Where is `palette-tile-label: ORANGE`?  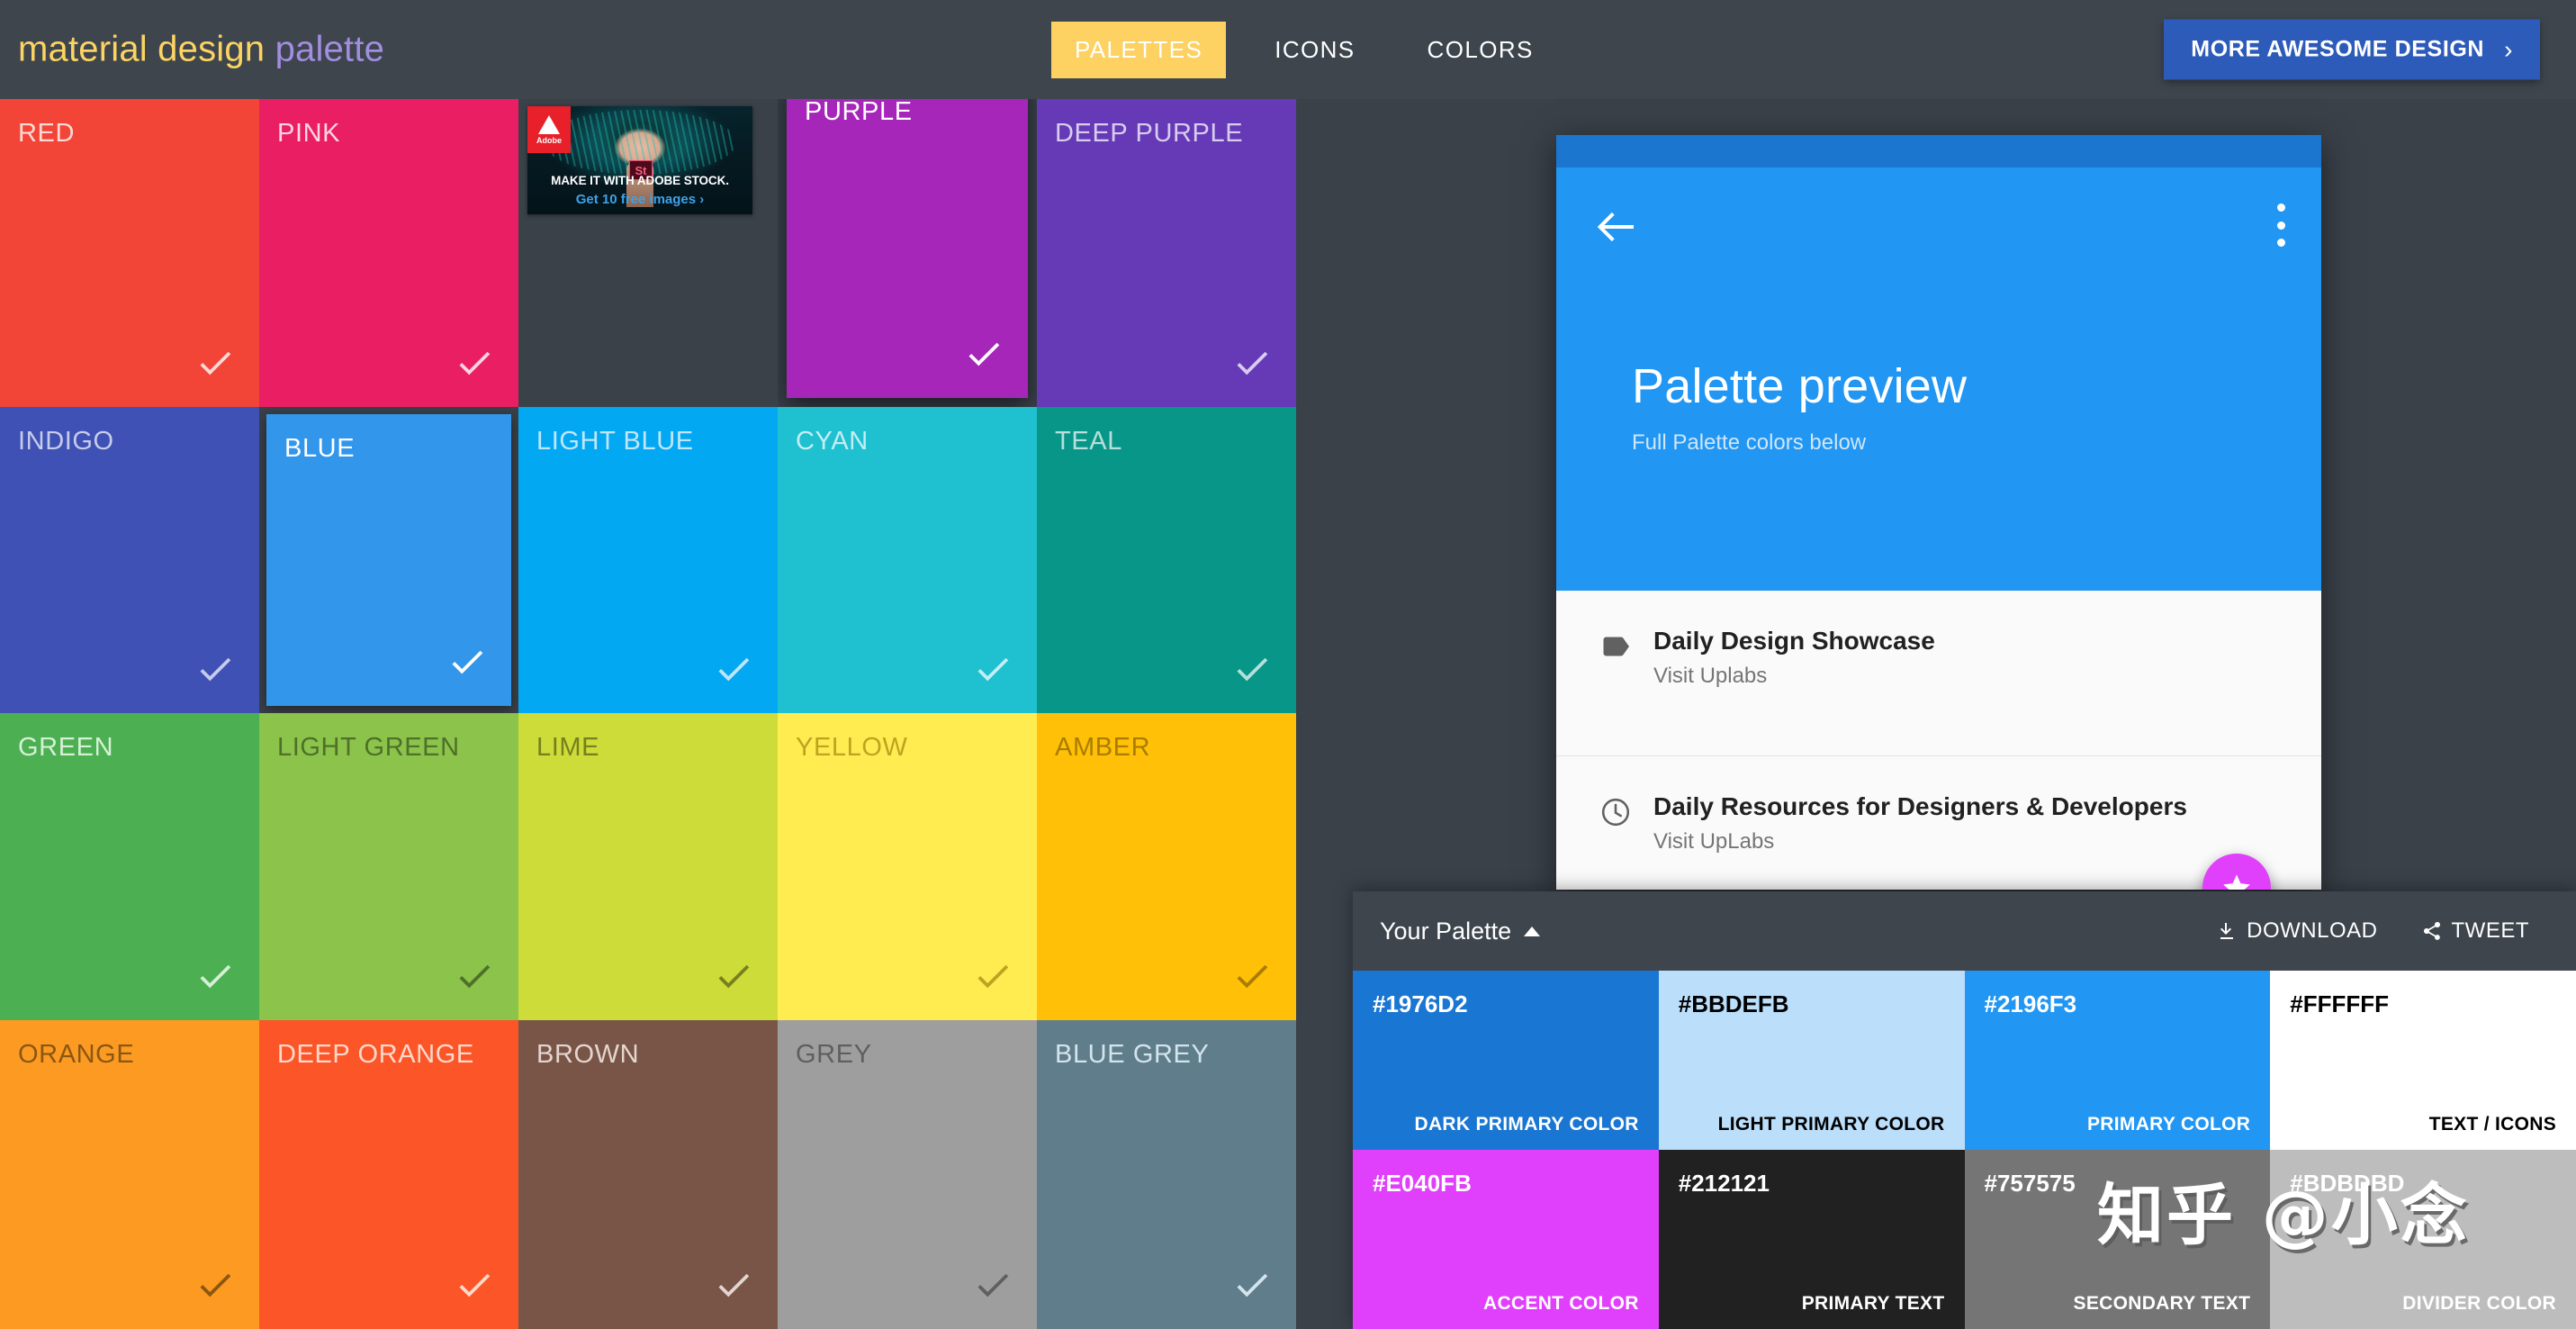 palette-tile-label: ORANGE is located at coordinates (76, 1054).